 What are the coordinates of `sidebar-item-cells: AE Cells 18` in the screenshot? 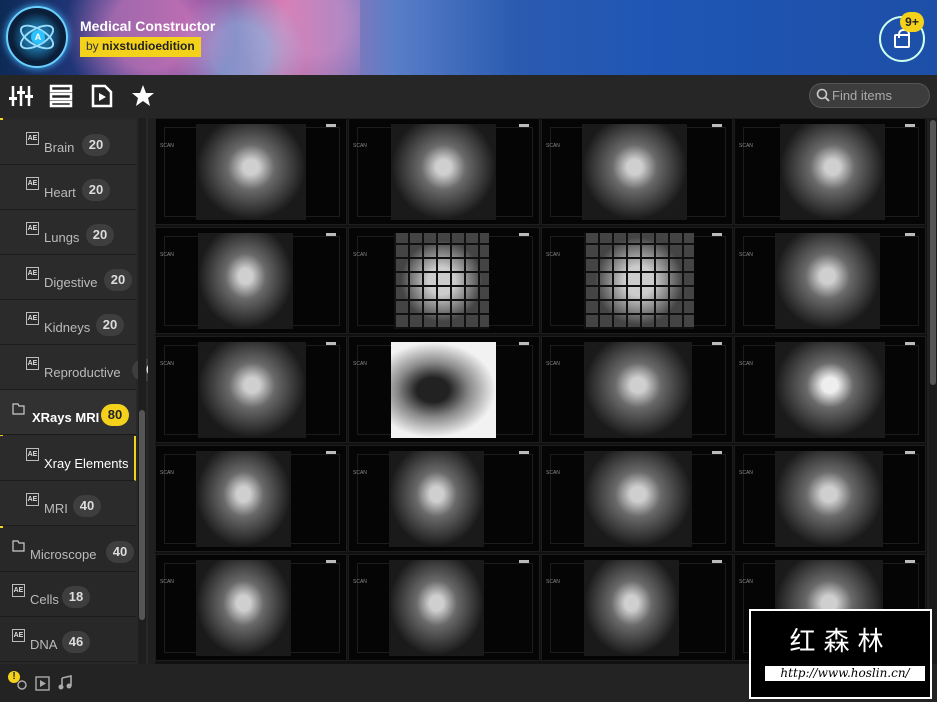 It's located at (68, 594).